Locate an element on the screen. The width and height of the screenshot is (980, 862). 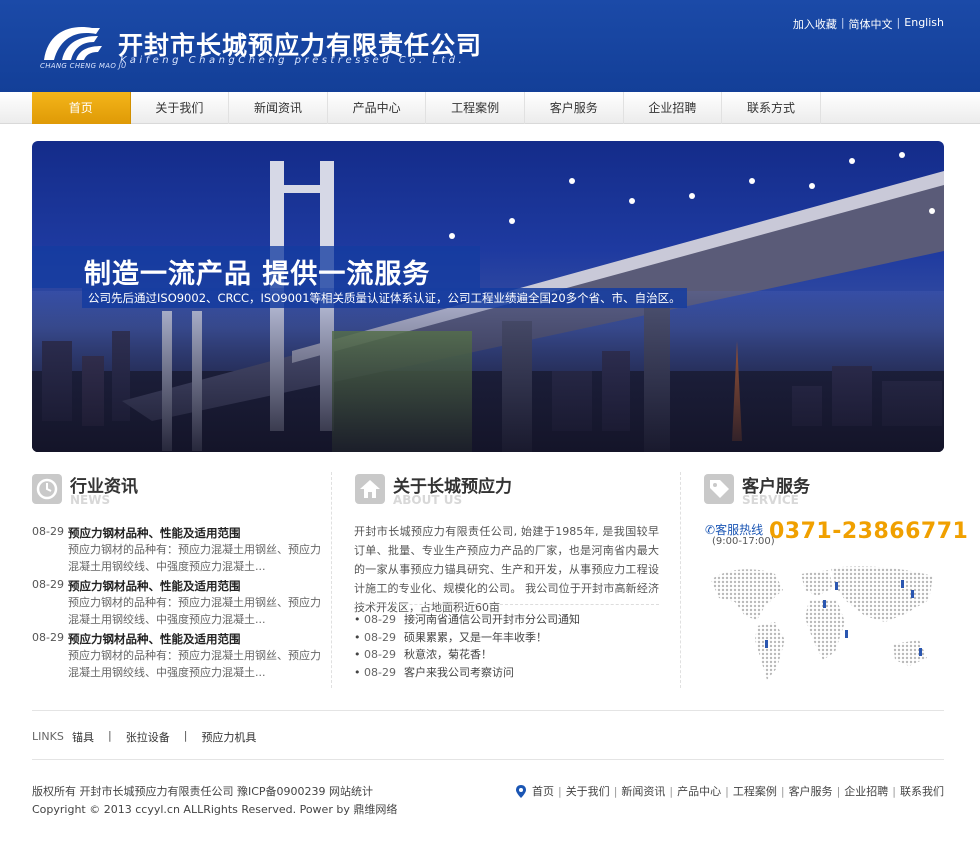
tag-icon is located at coordinates (719, 489).